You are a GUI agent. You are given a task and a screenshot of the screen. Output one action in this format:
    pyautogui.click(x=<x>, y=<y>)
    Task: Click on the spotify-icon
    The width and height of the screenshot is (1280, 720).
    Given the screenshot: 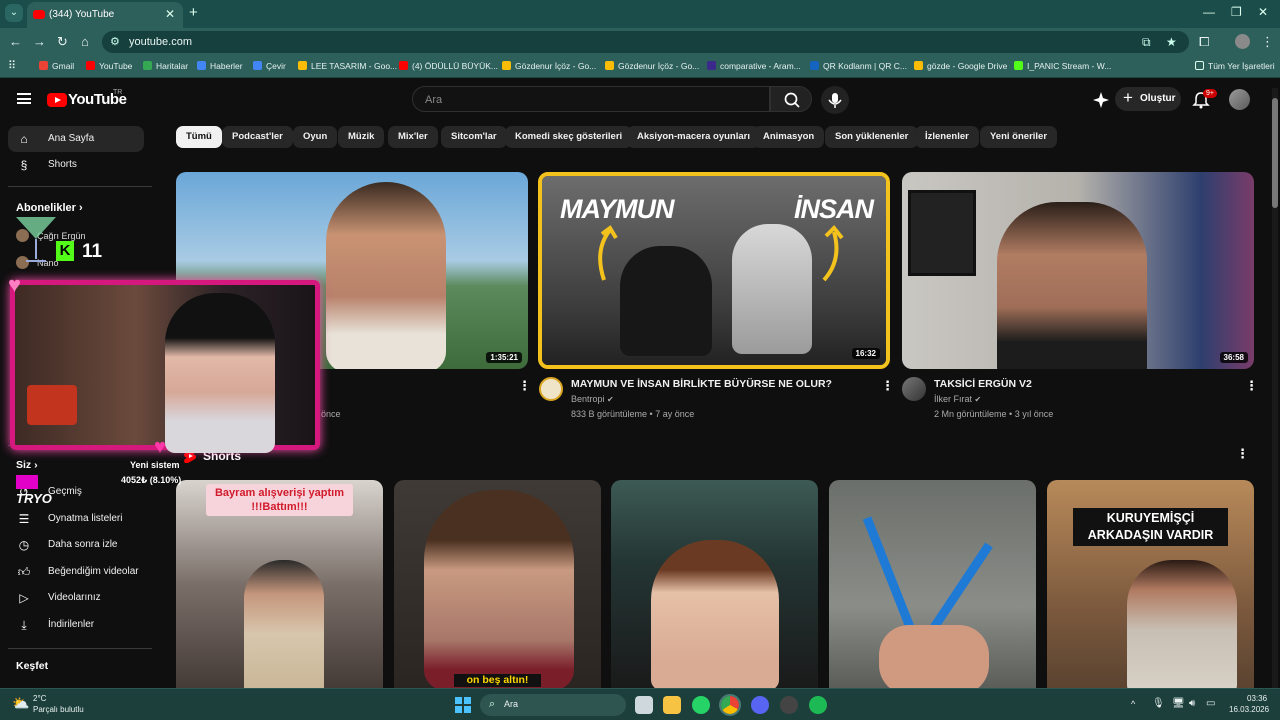 What is the action you would take?
    pyautogui.click(x=818, y=705)
    